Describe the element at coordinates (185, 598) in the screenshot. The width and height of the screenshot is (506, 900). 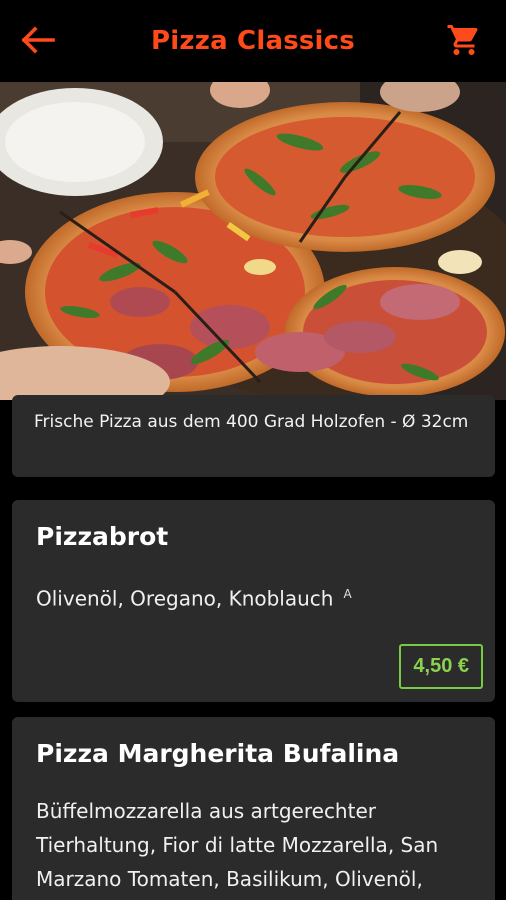
I see `product-ingredients: Olivenöl, Oregano, Knoblauch` at that location.